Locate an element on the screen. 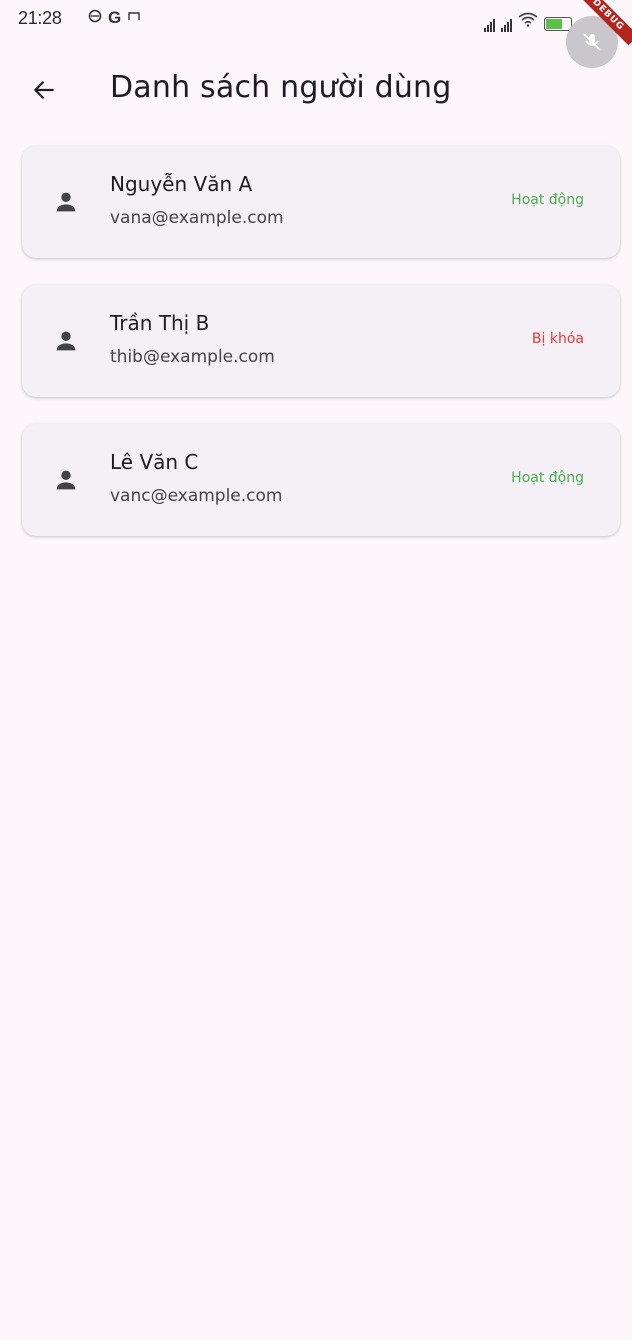 This screenshot has height=1340, width=632. app-bar: Danh sách người dùng is located at coordinates (316, 90).